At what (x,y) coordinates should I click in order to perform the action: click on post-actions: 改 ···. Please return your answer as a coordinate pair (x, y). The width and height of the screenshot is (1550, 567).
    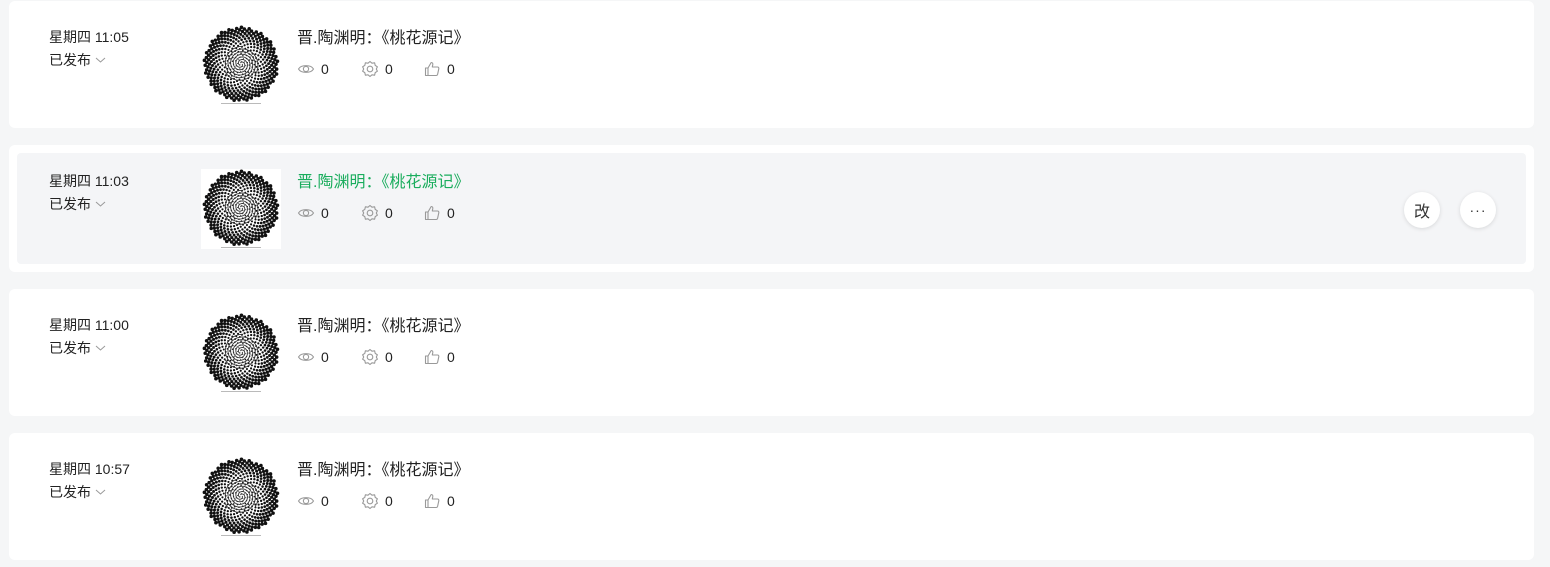
    Looking at the image, I should click on (1450, 210).